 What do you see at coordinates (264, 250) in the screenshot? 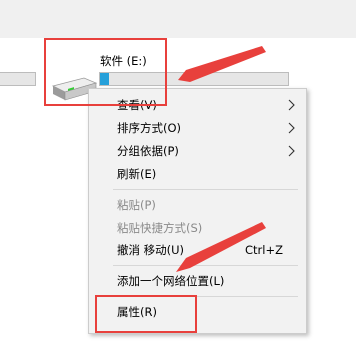
I see `menu-item-shortcut: Ctrl+Z` at bounding box center [264, 250].